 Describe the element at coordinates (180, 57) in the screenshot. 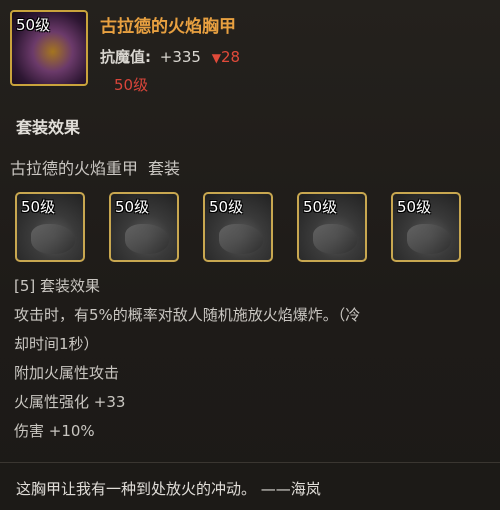

I see `stat-value: +335` at that location.